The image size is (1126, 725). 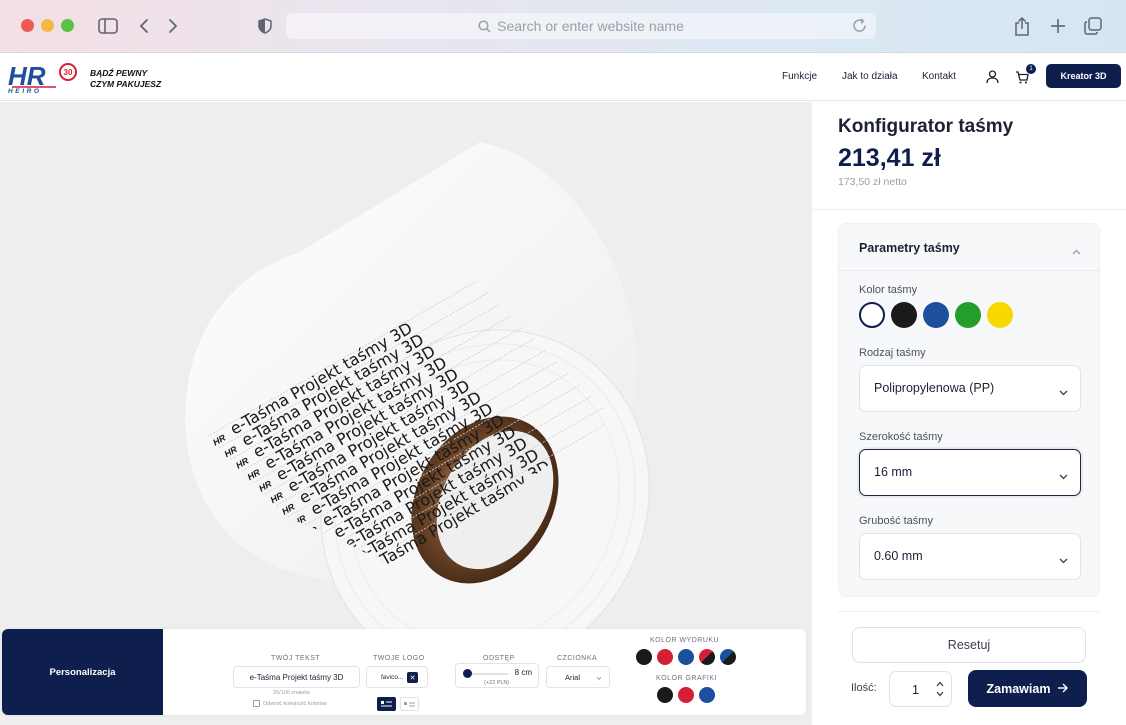 What do you see at coordinates (467, 673) in the screenshot?
I see `spacing-slider-handle` at bounding box center [467, 673].